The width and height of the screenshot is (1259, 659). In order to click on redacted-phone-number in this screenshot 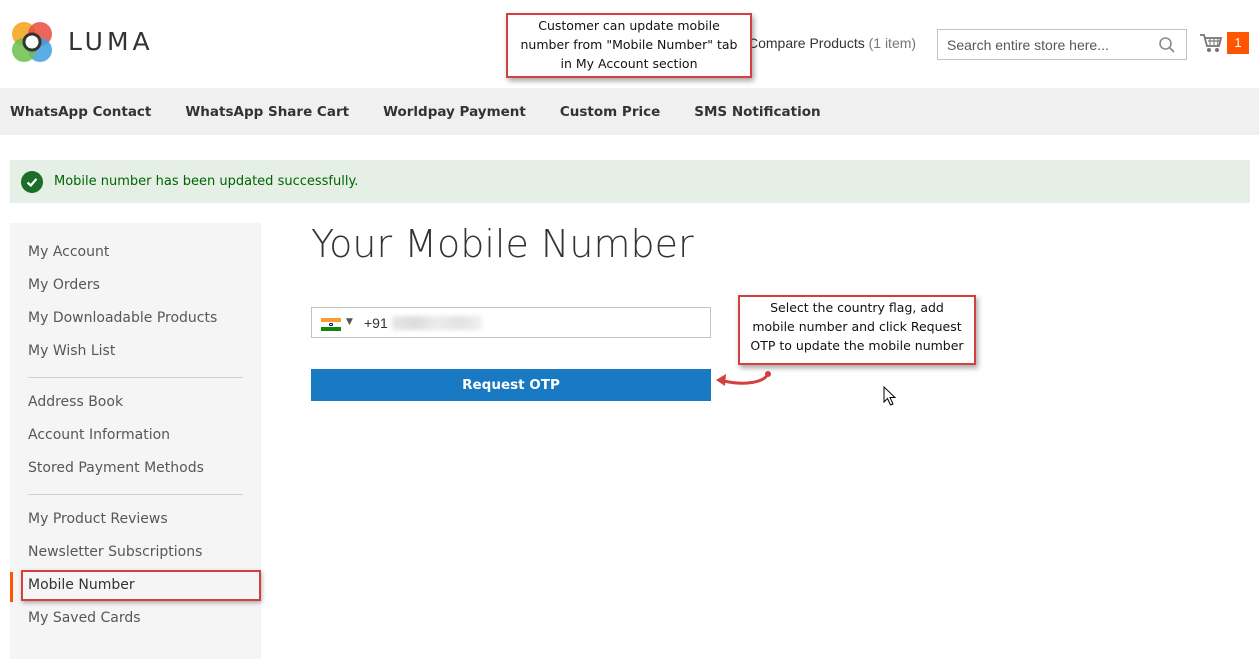, I will do `click(437, 323)`.